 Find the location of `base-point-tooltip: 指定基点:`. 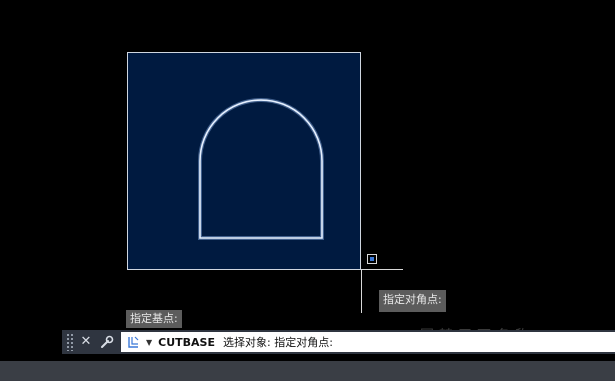

base-point-tooltip: 指定基点: is located at coordinates (154, 319).